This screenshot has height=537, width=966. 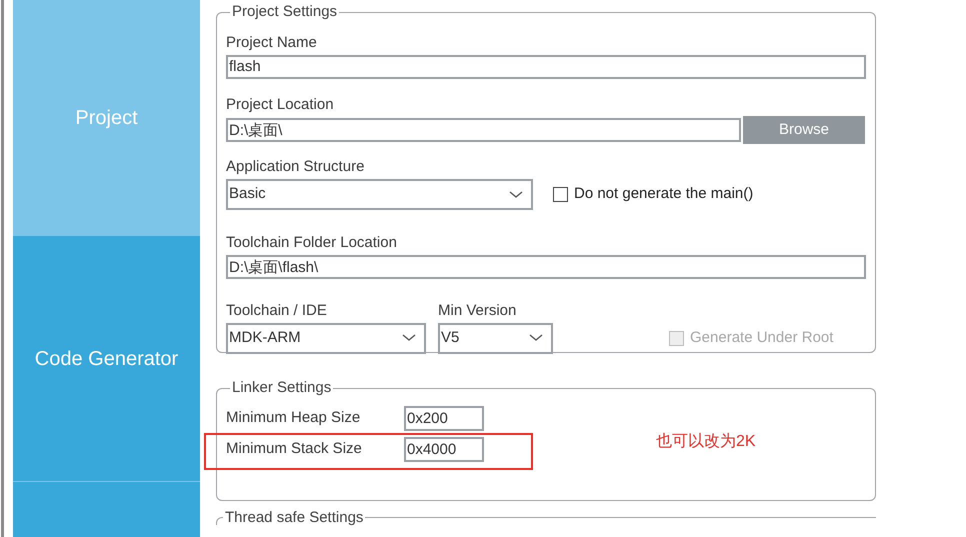 What do you see at coordinates (294, 517) in the screenshot?
I see `section-title: Thread safe Settings` at bounding box center [294, 517].